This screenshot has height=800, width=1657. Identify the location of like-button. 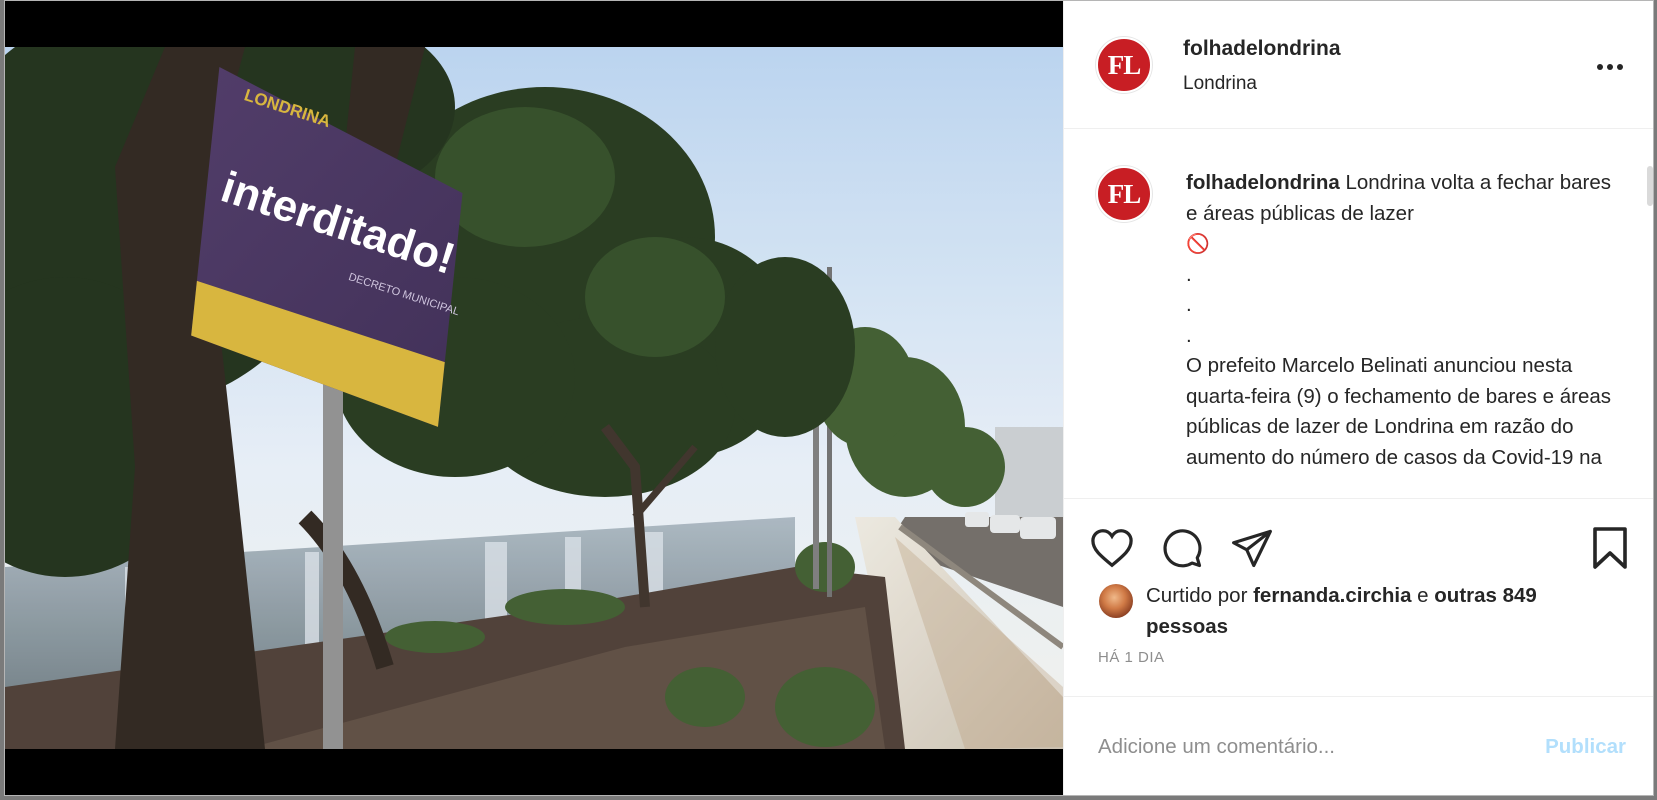
(1112, 548).